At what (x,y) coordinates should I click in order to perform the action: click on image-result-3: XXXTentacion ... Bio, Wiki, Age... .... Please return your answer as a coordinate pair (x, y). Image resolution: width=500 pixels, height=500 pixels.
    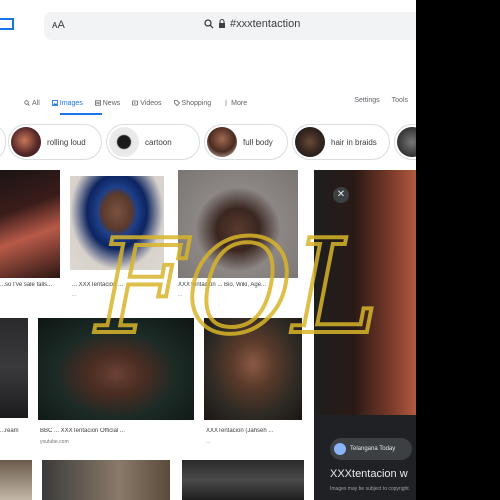
    Looking at the image, I should click on (238, 240).